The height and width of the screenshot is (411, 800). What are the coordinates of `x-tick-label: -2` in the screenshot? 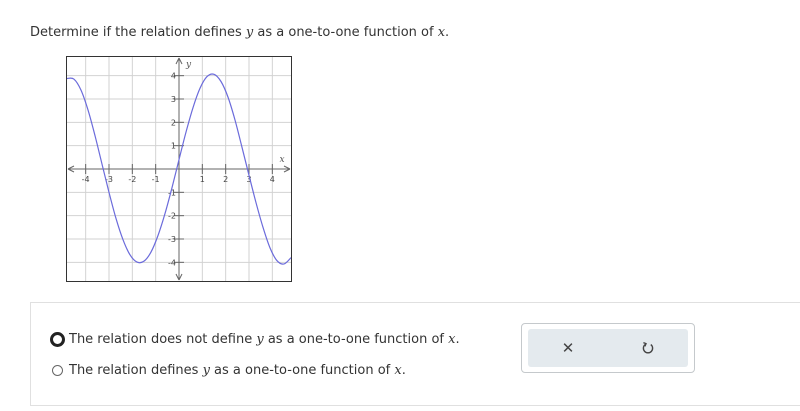 It's located at (132, 179).